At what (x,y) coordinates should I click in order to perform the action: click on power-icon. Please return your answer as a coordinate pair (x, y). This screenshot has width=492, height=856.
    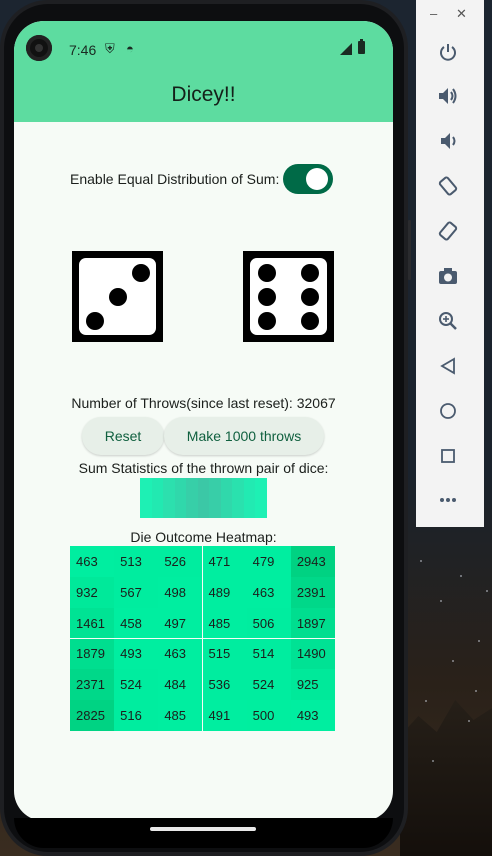
    Looking at the image, I should click on (448, 52).